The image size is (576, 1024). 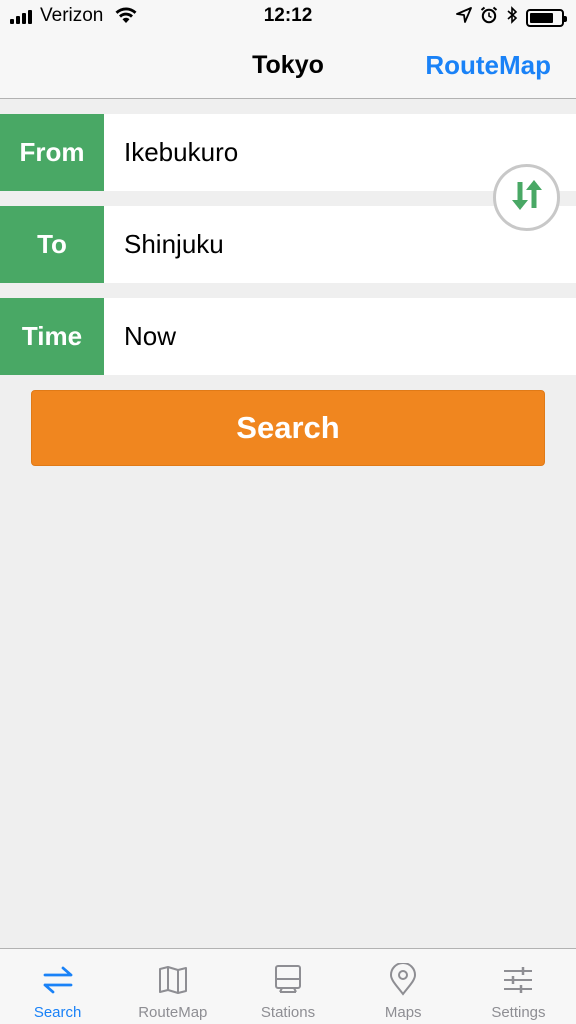 What do you see at coordinates (403, 1012) in the screenshot?
I see `tab-label: Maps` at bounding box center [403, 1012].